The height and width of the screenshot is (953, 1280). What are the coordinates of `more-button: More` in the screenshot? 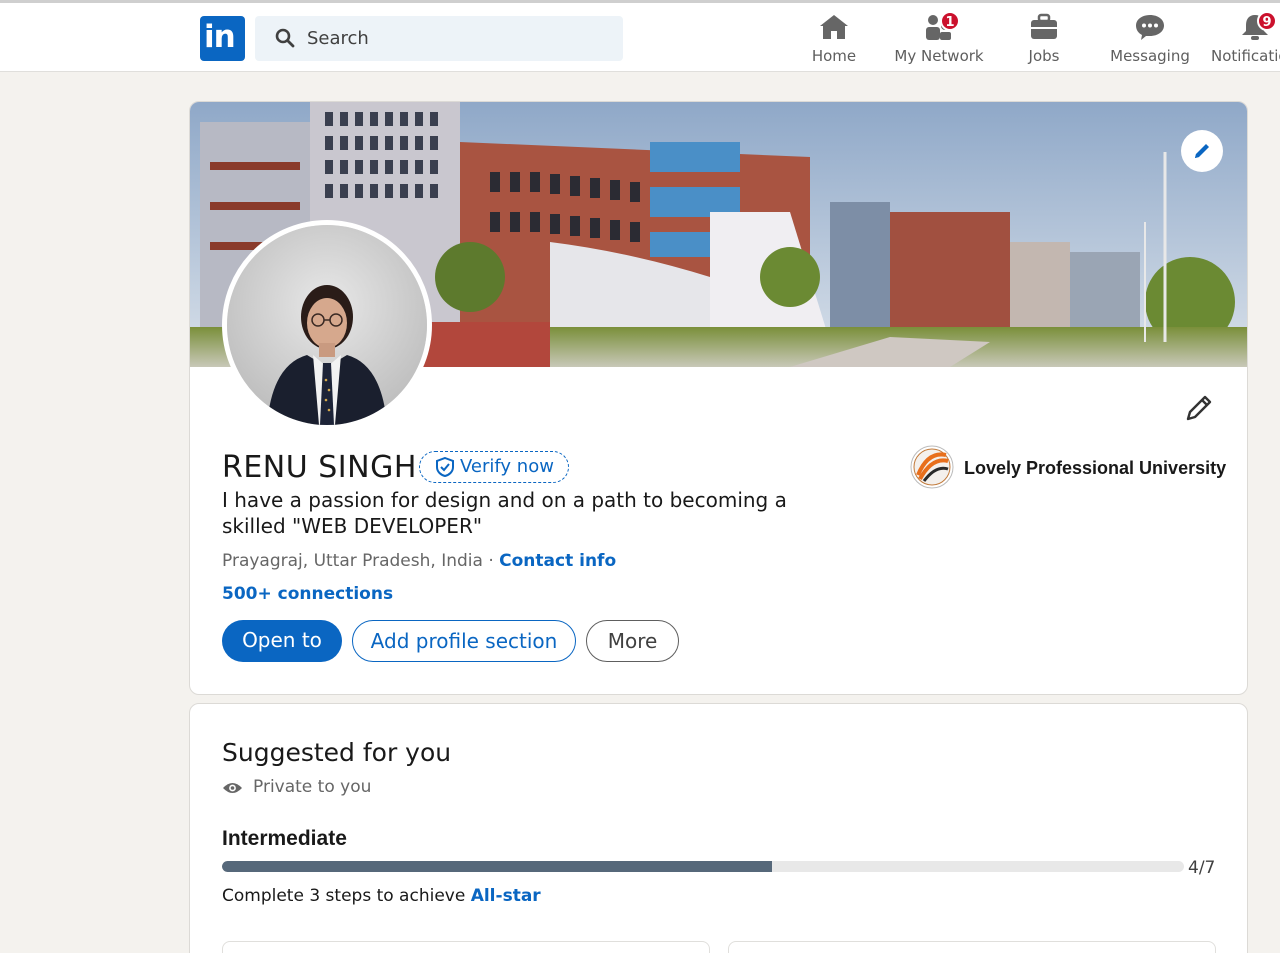 It's located at (632, 641).